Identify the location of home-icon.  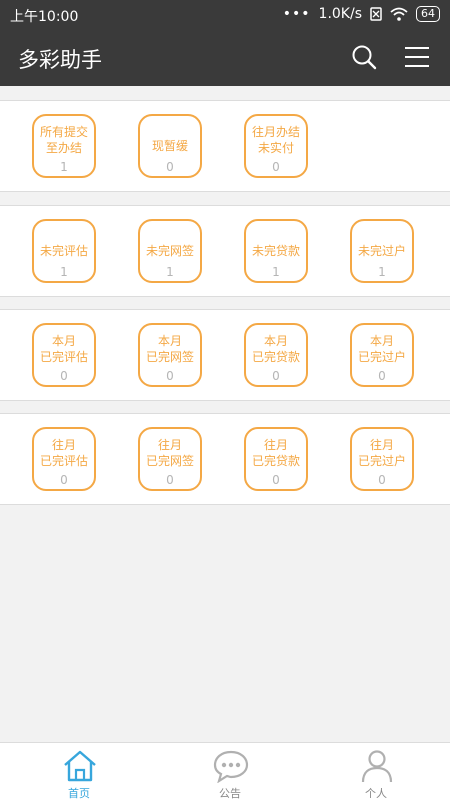
(80, 766).